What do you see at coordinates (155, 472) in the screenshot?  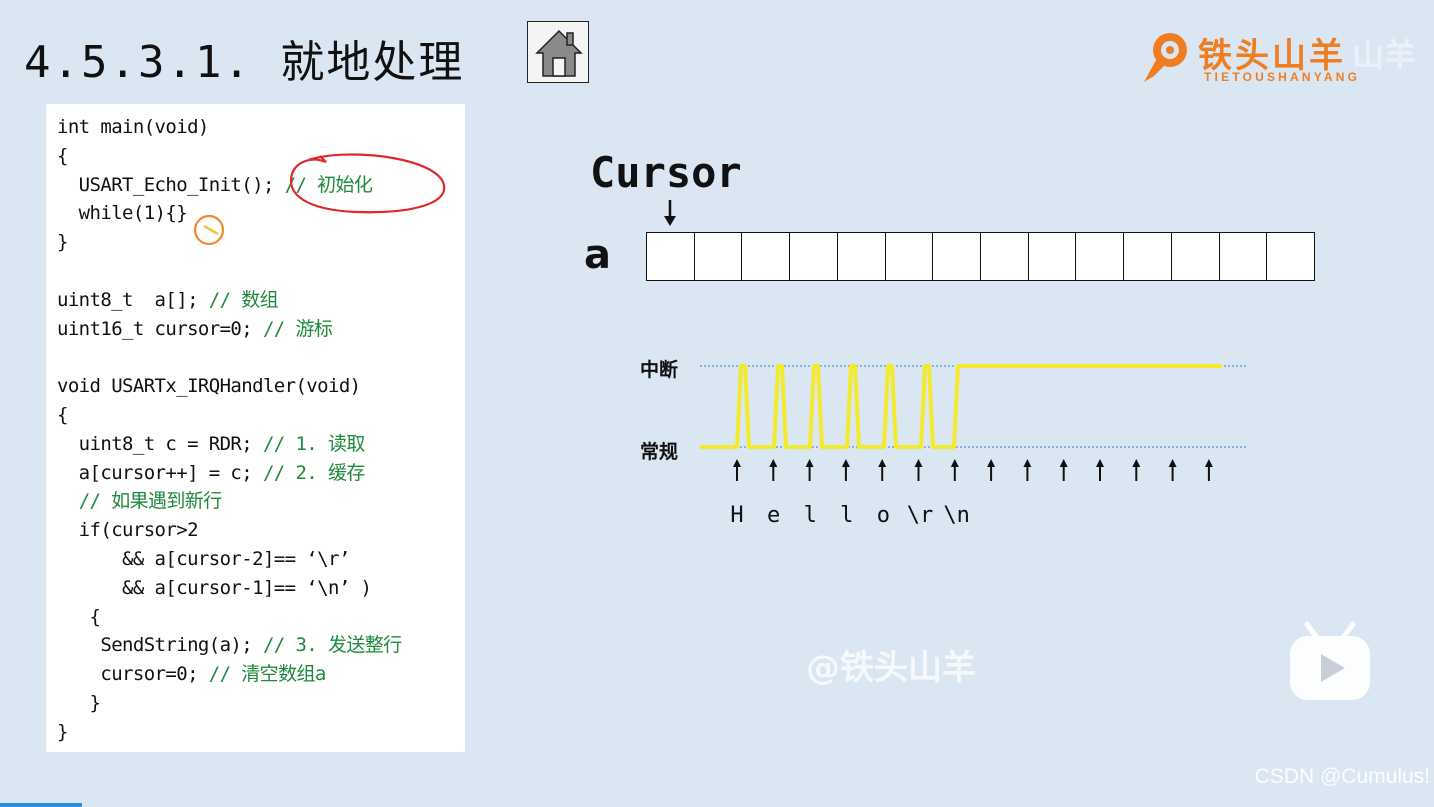 I see `code-text: a[cursor++] = c;` at bounding box center [155, 472].